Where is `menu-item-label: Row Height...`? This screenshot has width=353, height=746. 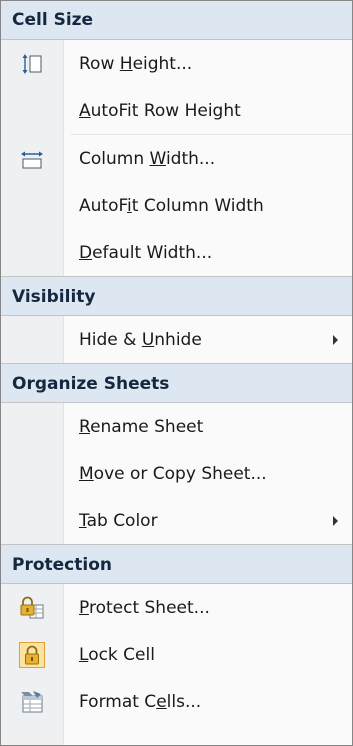
menu-item-label: Row Height... is located at coordinates (136, 63).